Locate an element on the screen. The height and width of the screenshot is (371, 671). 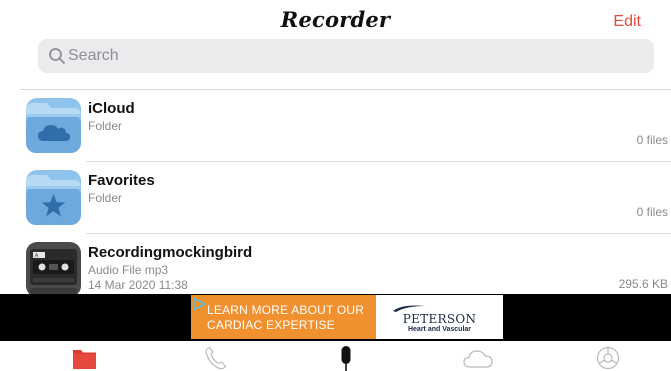
ad-cta: LEARN MORE ABOUT OUR CARDIAC EXPERTISE is located at coordinates (283, 317).